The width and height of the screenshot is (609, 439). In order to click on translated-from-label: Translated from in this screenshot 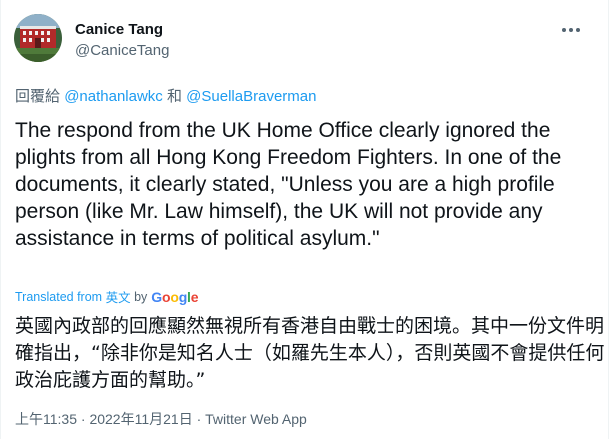, I will do `click(58, 297)`.